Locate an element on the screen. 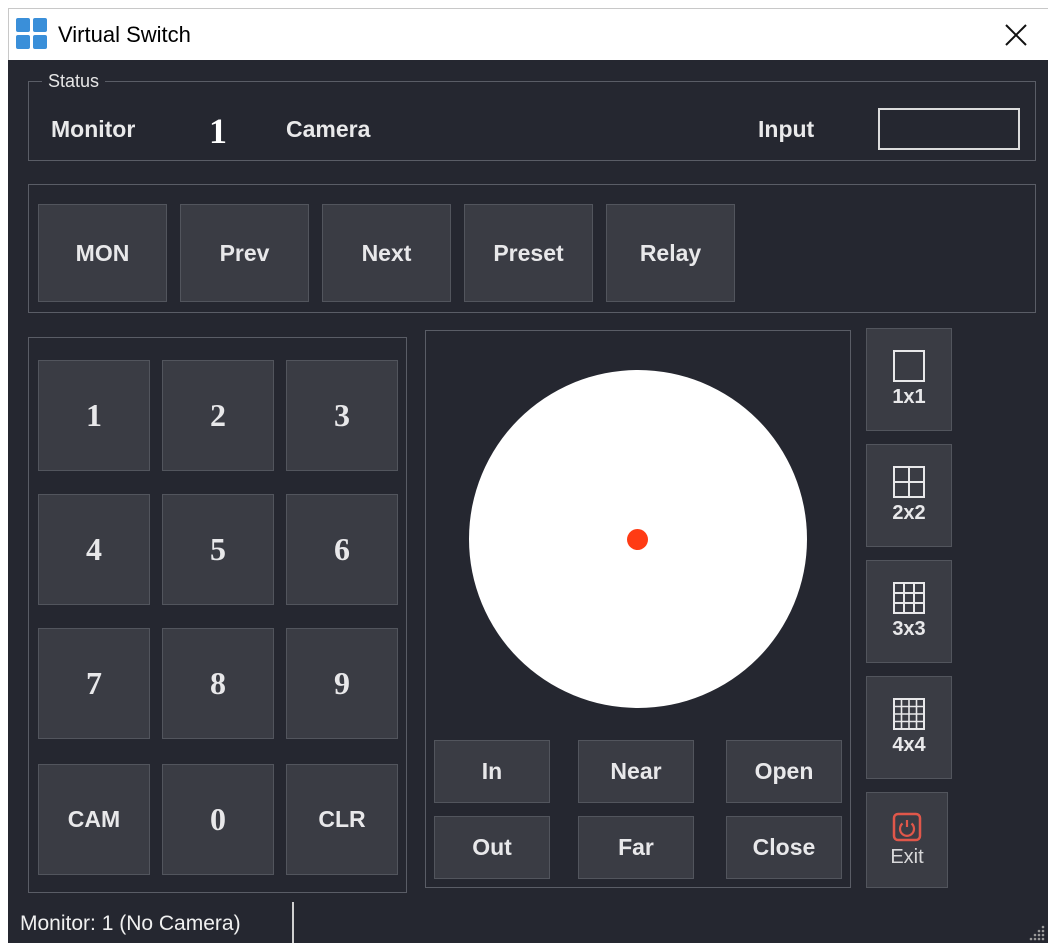 The width and height of the screenshot is (1048, 943). window-title: Virtual Switch is located at coordinates (124, 34).